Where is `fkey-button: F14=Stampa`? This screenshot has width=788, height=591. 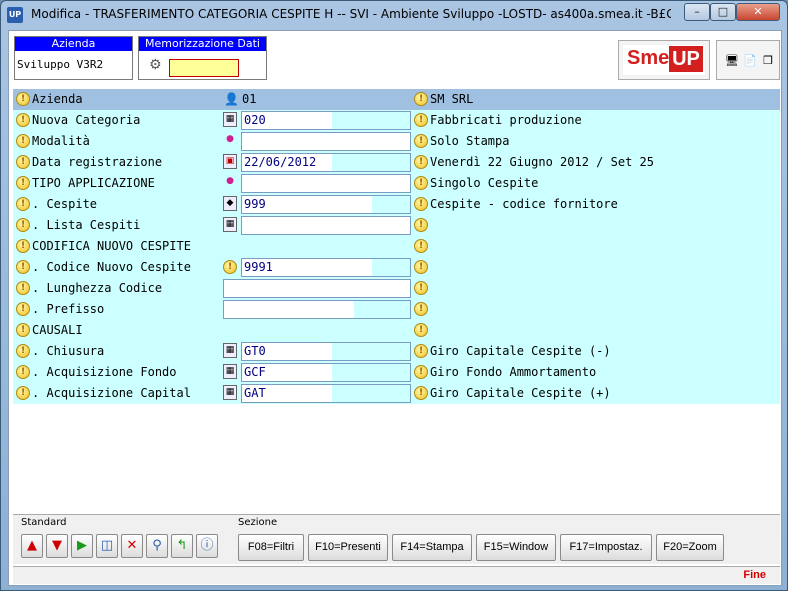
fkey-button: F14=Stampa is located at coordinates (432, 547).